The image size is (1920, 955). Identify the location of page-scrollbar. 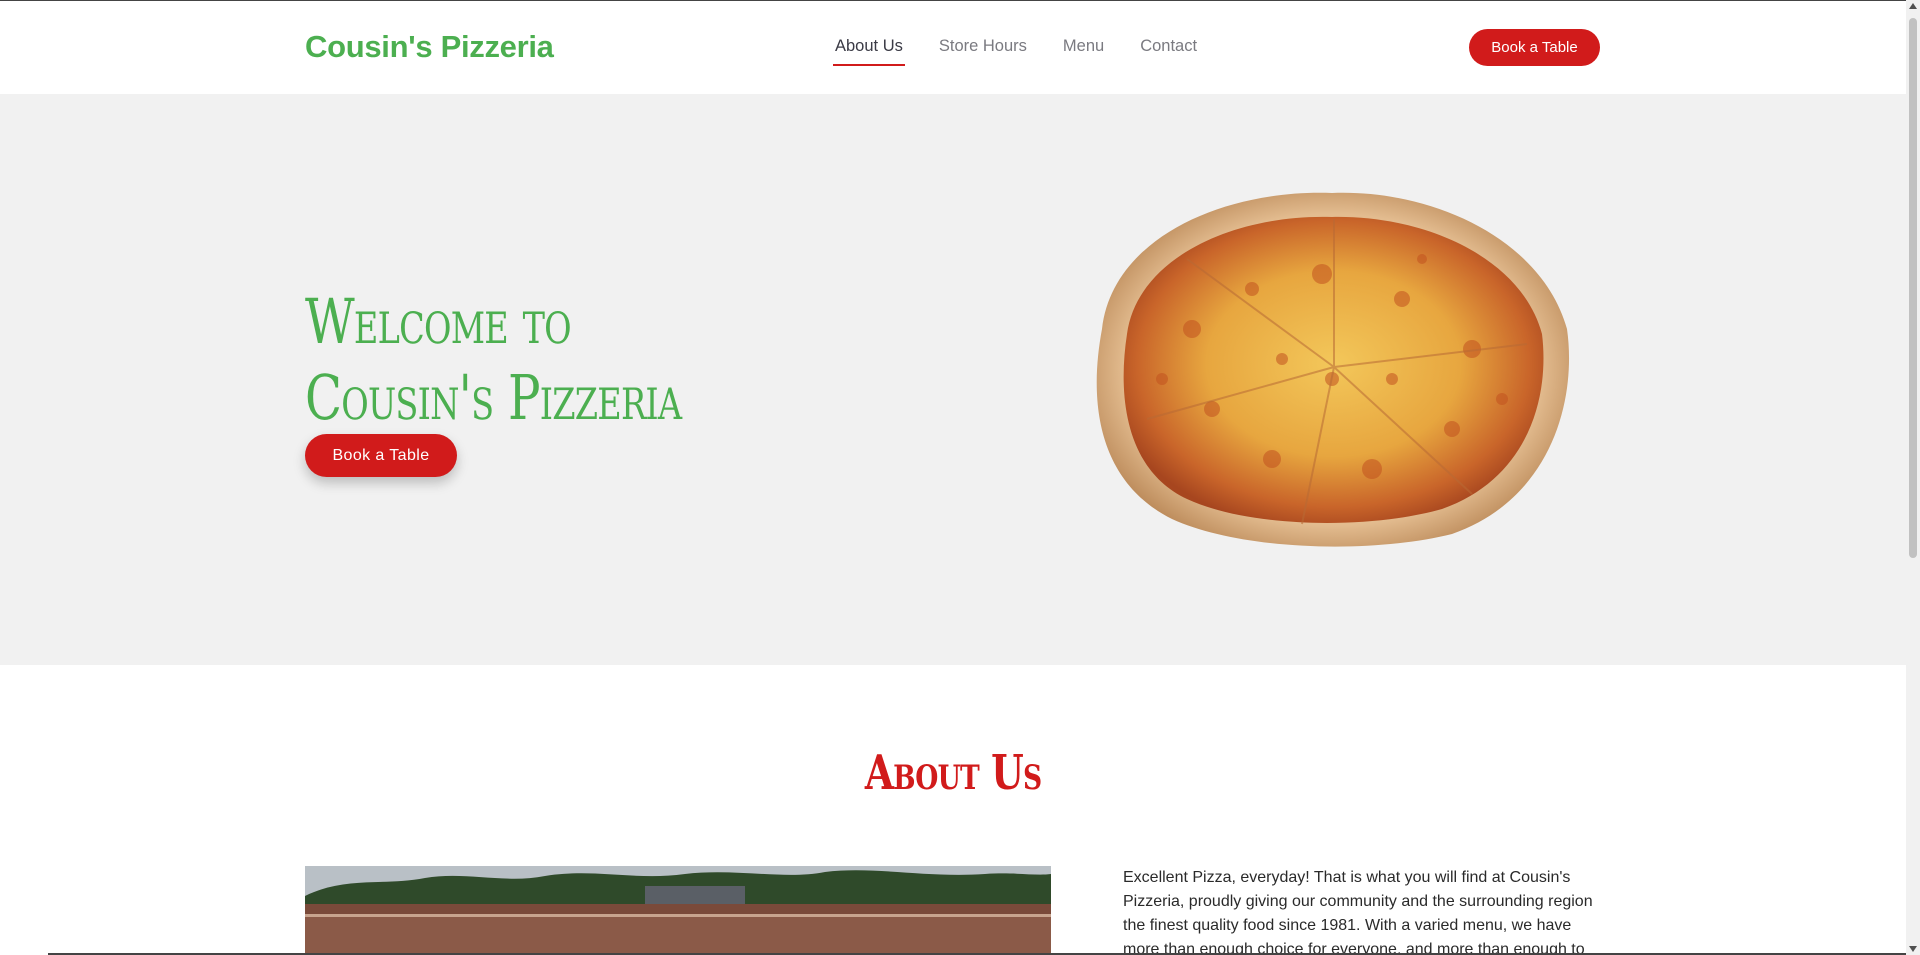
(1913, 477).